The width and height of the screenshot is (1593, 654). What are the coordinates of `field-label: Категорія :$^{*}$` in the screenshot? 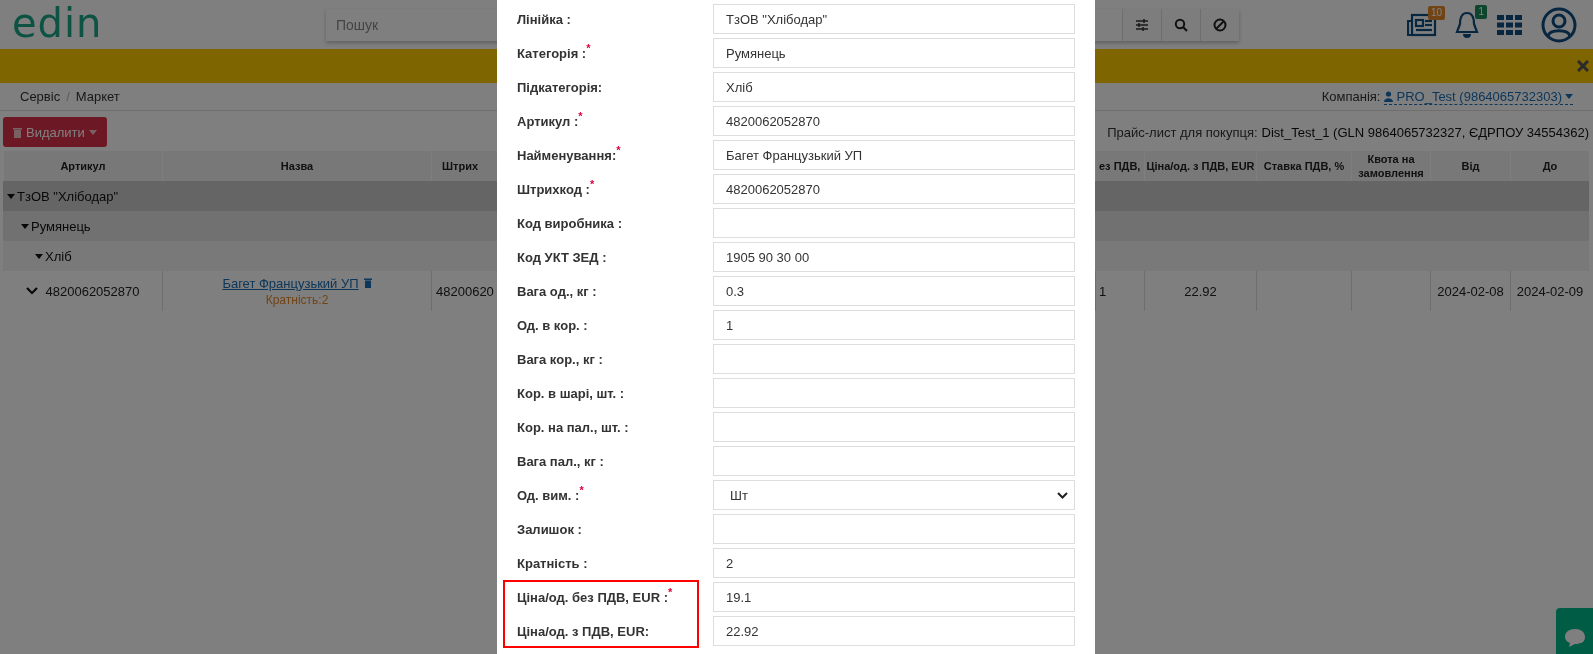 It's located at (554, 52).